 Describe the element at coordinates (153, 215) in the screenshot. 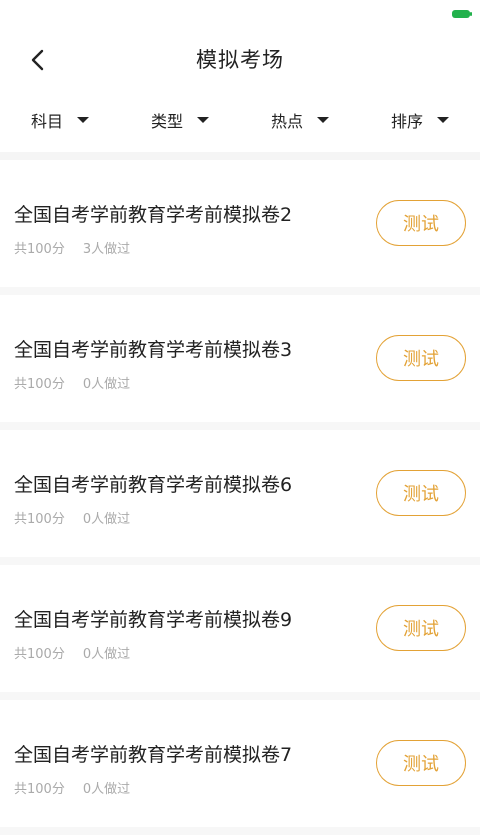

I see `exam-title: 全国自考学前教育学考前模拟卷2` at that location.